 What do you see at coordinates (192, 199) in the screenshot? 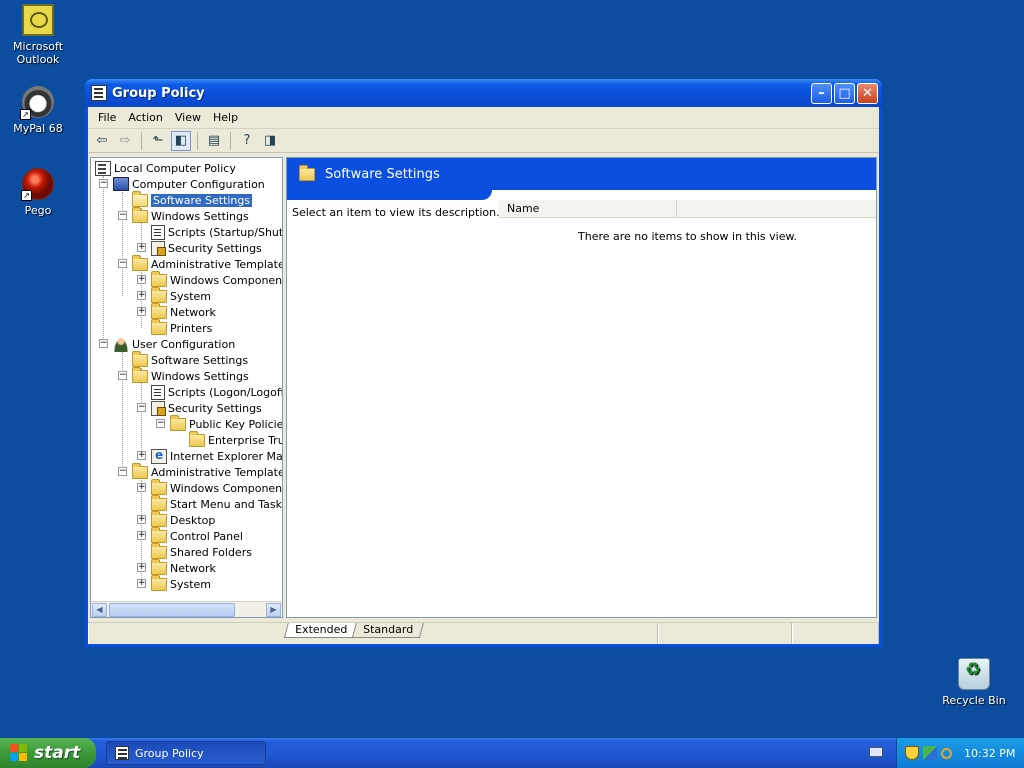
I see `tree-node-cc-software-settings: Software Settings` at bounding box center [192, 199].